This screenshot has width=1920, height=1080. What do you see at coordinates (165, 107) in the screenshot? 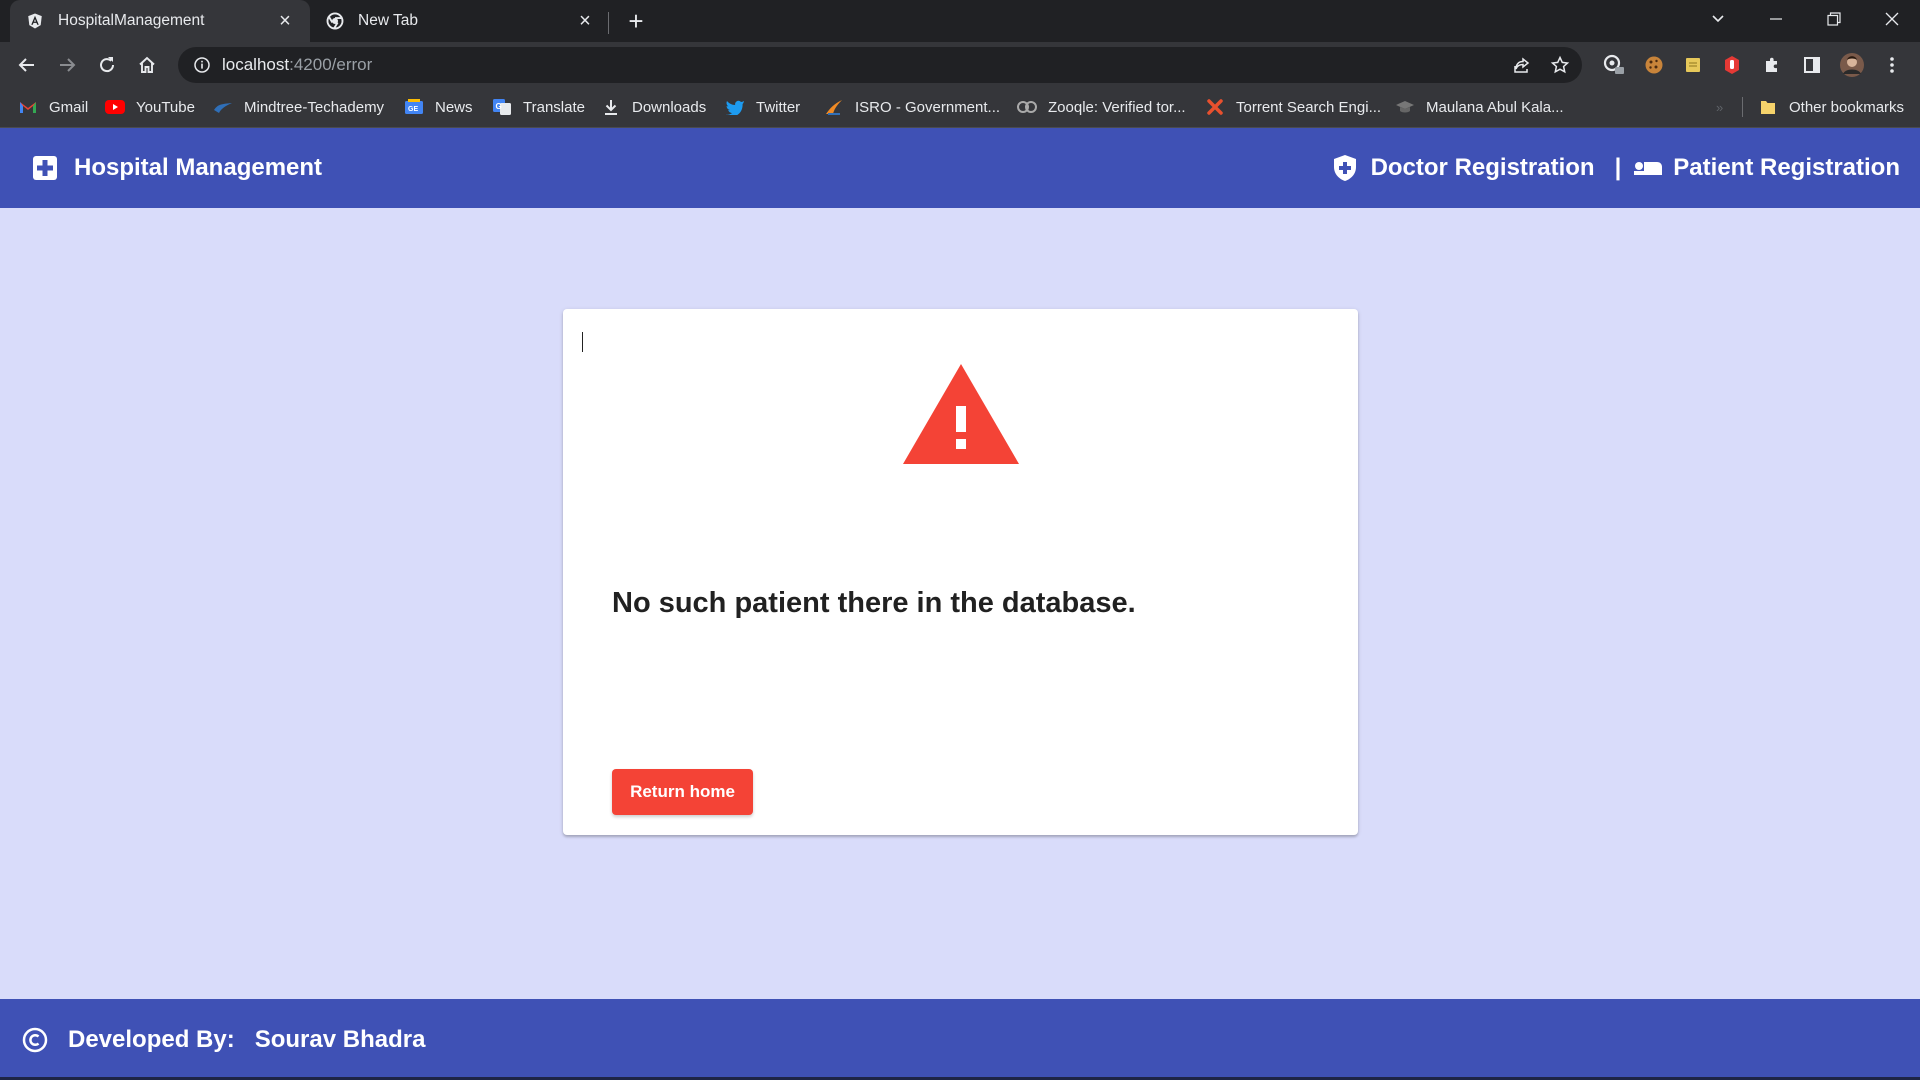
I see `bookmark-label: YouTube` at bounding box center [165, 107].